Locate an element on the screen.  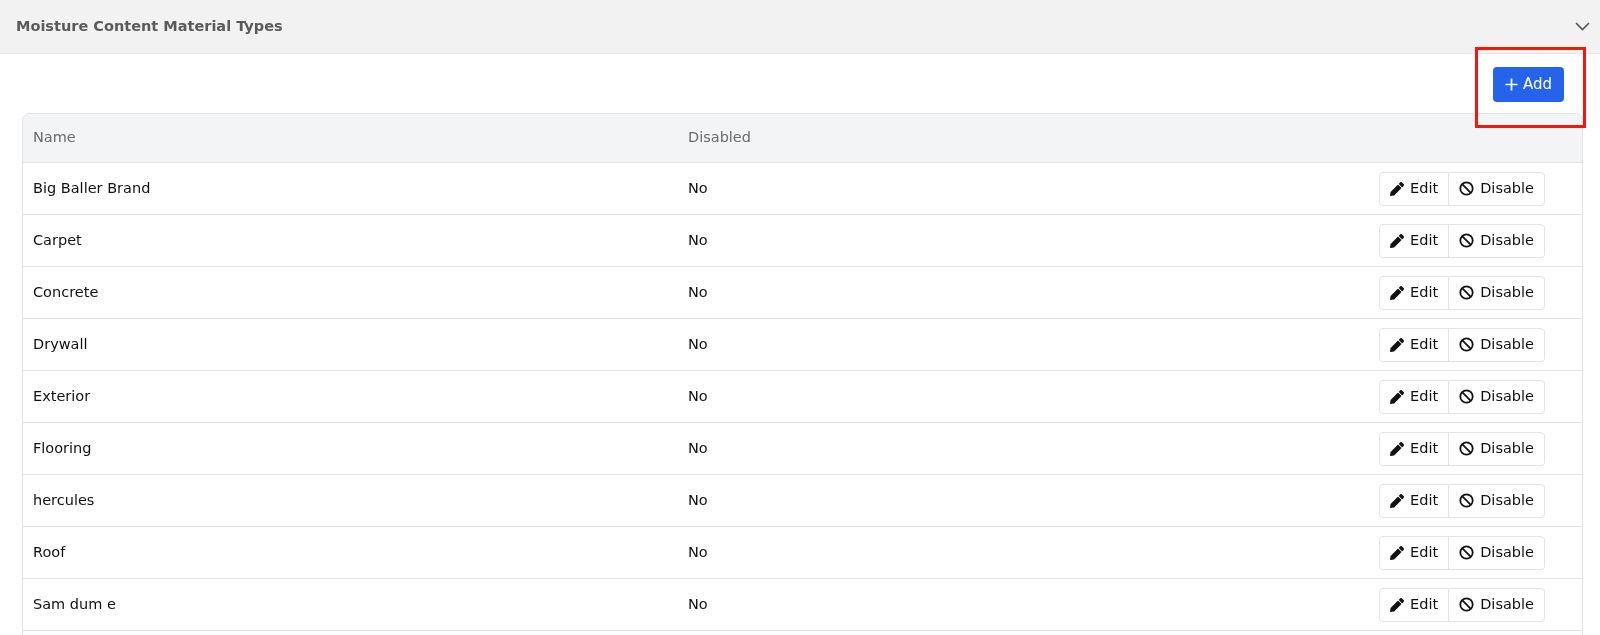
name-cell-text: Carpet is located at coordinates (58, 240).